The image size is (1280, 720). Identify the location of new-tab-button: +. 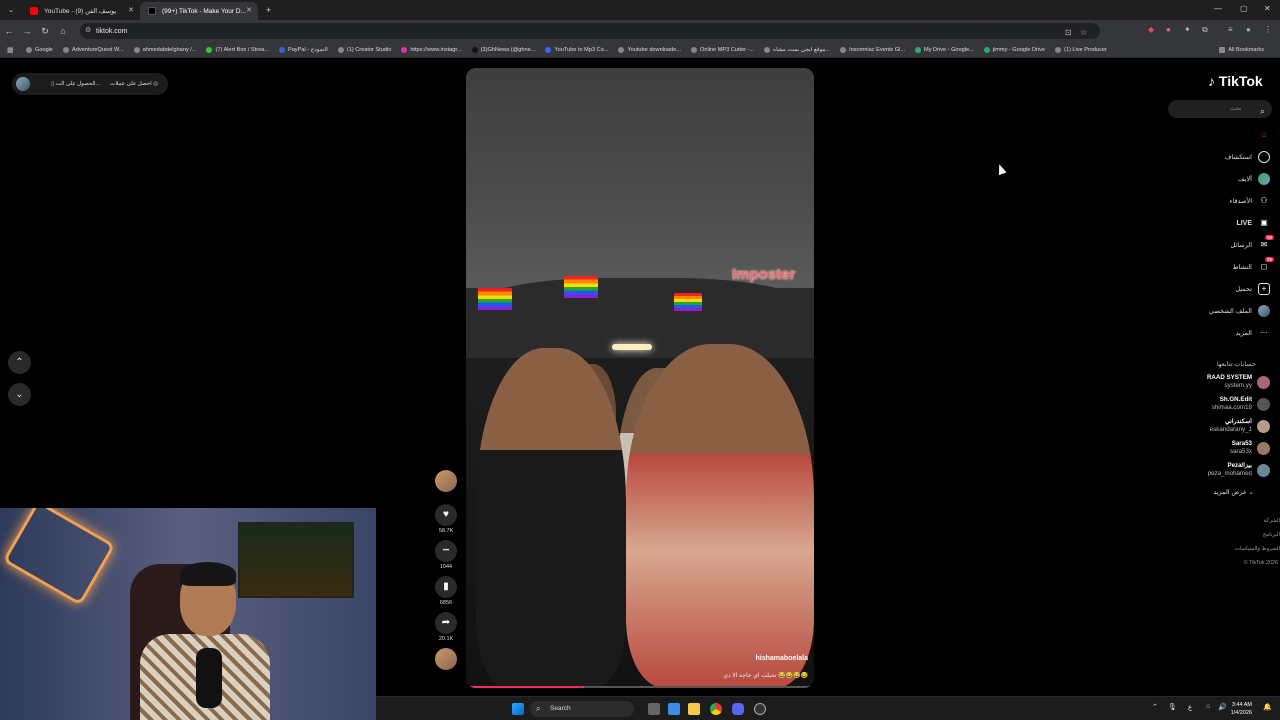
(268, 10).